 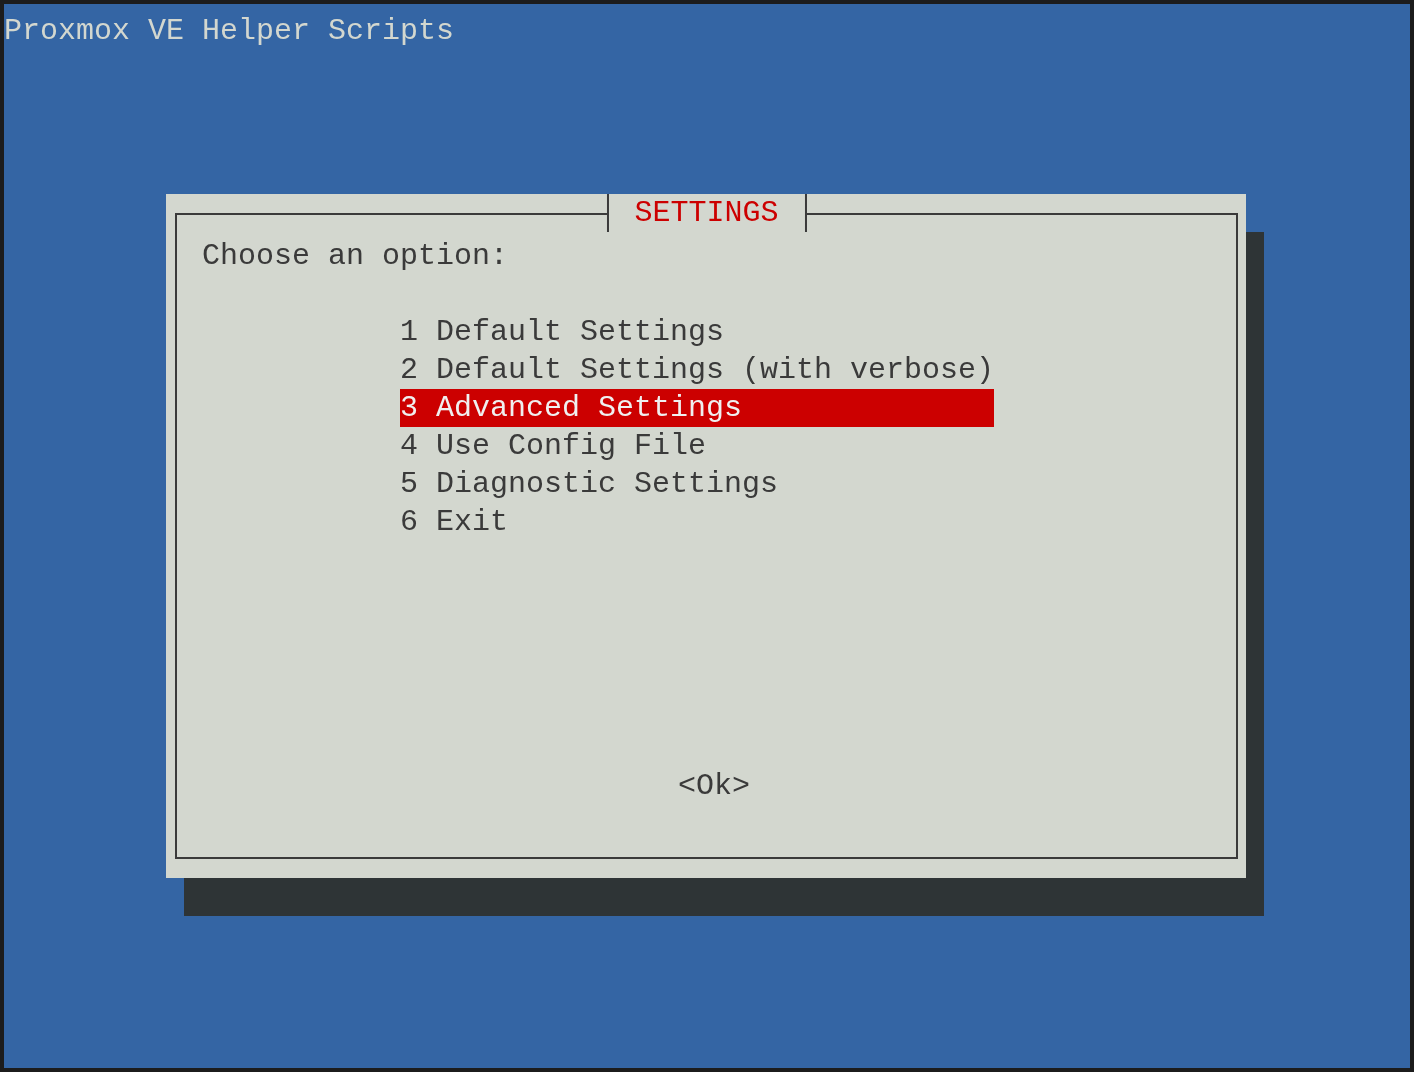 What do you see at coordinates (697, 446) in the screenshot?
I see `menu-item: 4 Use Config File` at bounding box center [697, 446].